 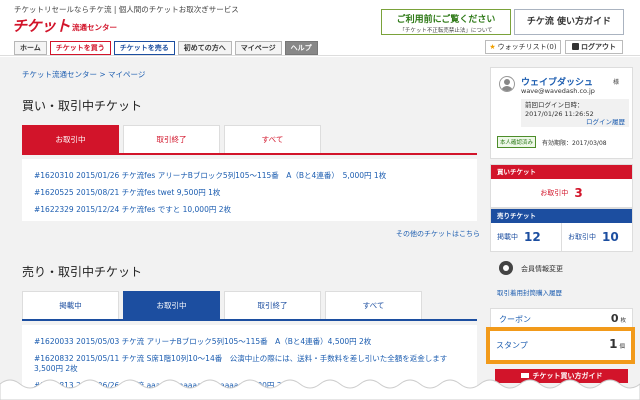 I want to click on stamp-label: スタンプ, so click(x=512, y=345).